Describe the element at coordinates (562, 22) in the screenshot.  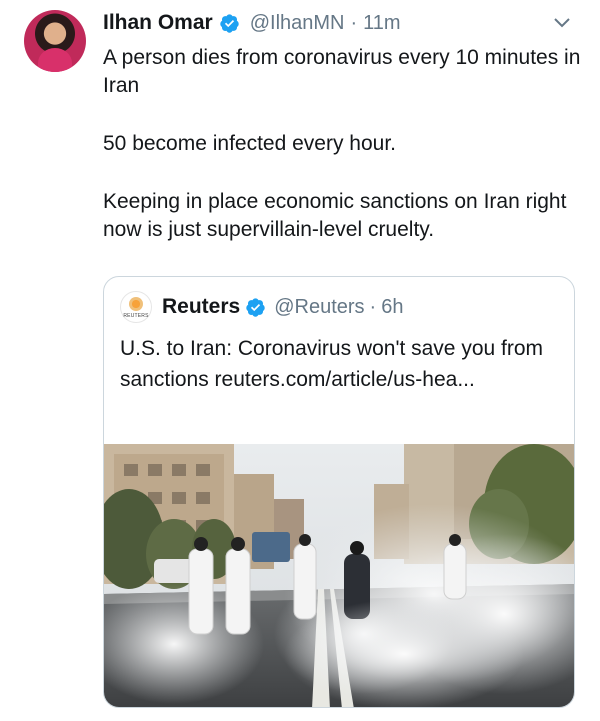
I see `chevron-down-icon` at that location.